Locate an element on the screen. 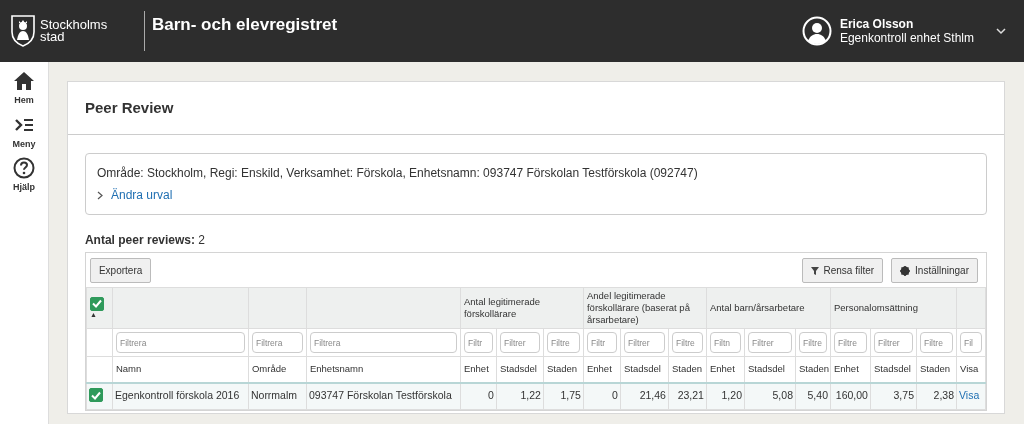 This screenshot has height=424, width=1024. gear-icon is located at coordinates (905, 270).